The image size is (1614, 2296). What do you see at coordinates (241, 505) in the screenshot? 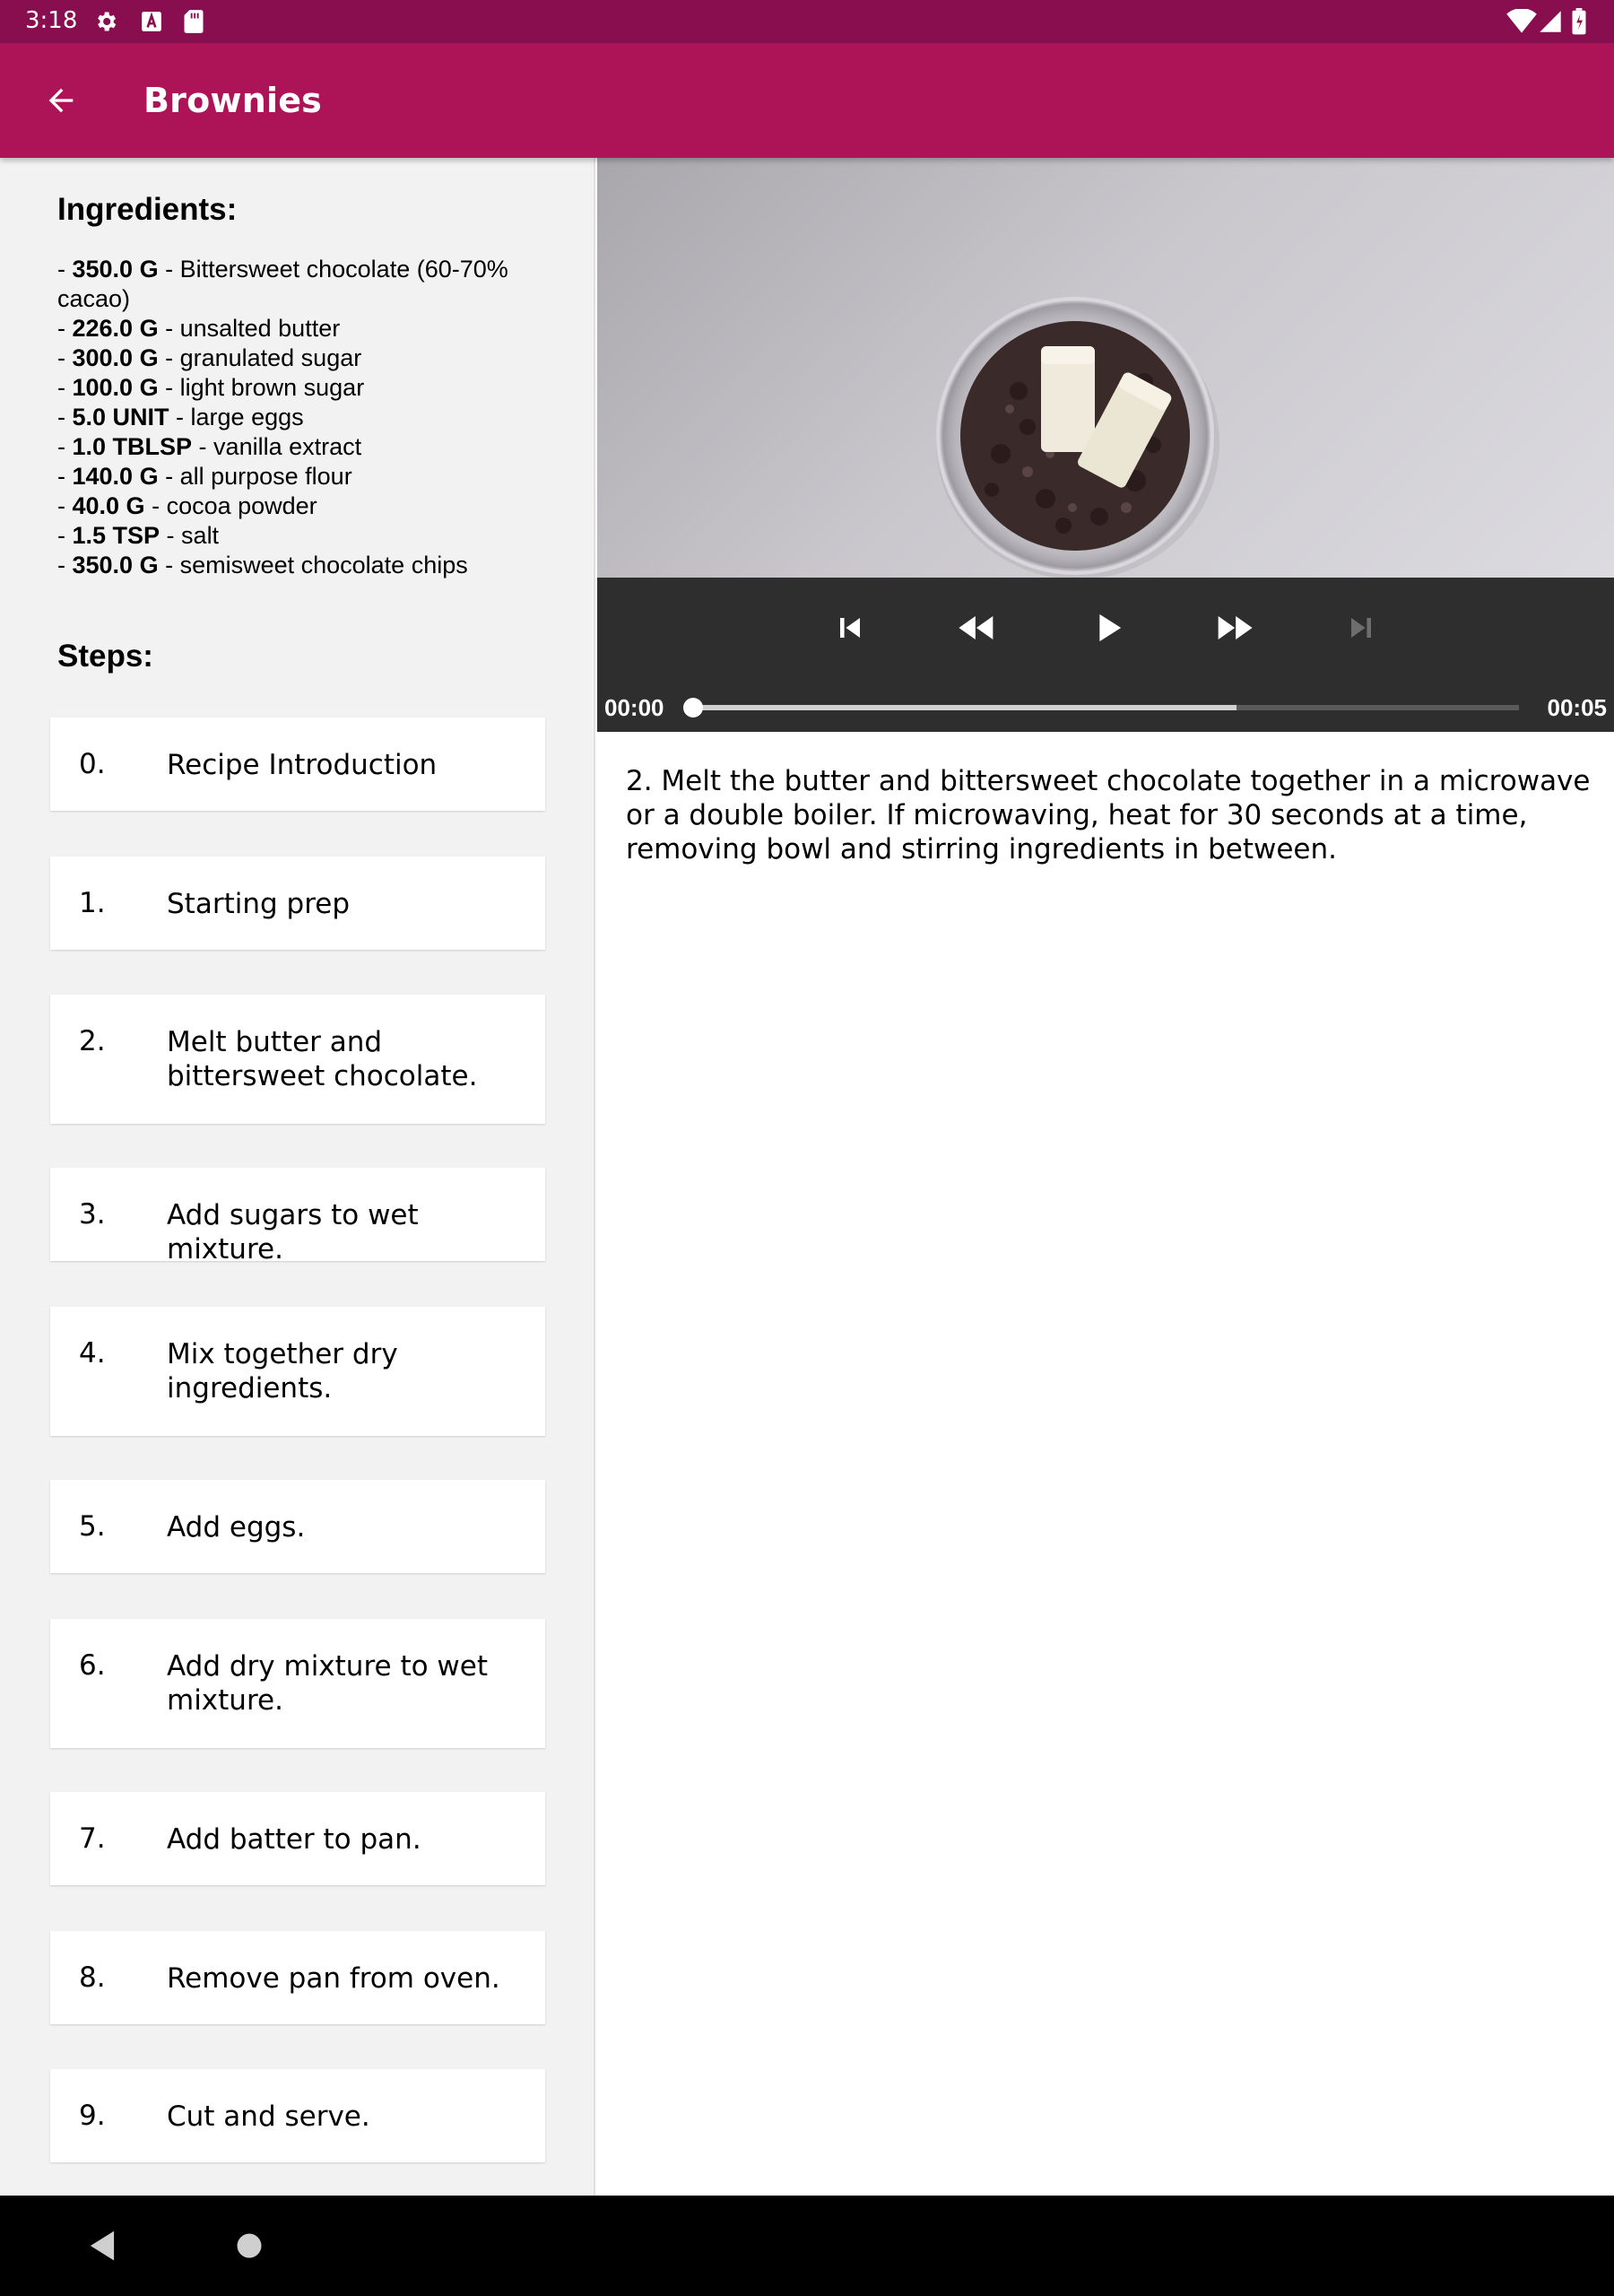
I see `ingredient-name: cocoa powder` at bounding box center [241, 505].